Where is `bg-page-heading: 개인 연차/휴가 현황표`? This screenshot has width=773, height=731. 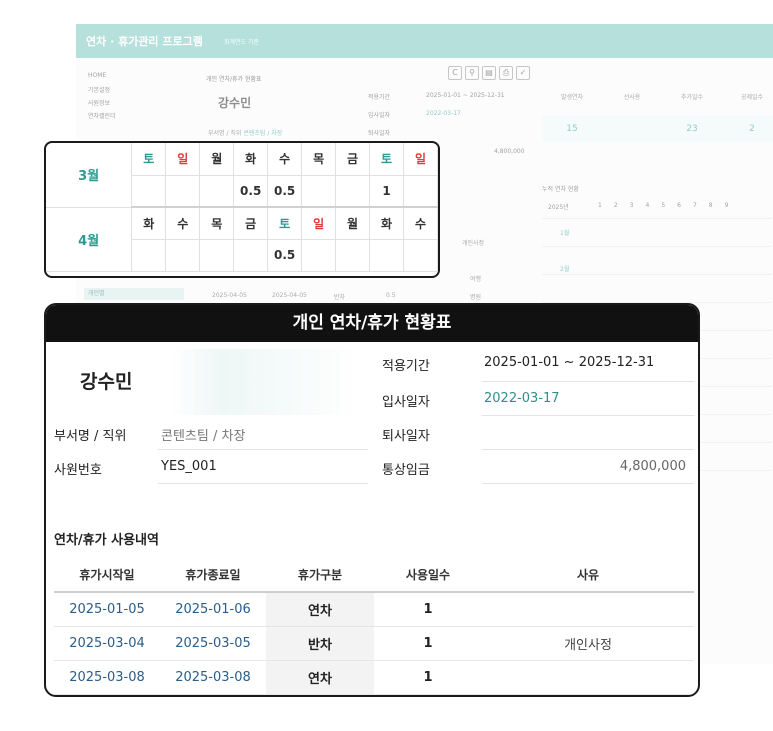
bg-page-heading: 개인 연차/휴가 현황표 is located at coordinates (234, 79).